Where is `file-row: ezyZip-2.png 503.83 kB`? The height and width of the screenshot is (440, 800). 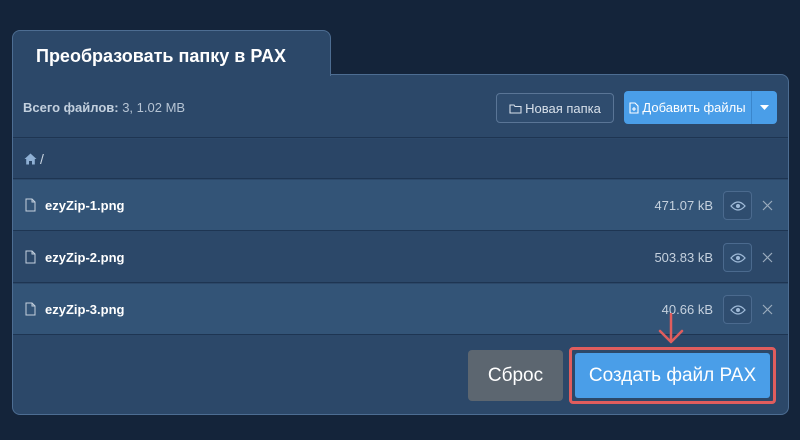 file-row: ezyZip-2.png 503.83 kB is located at coordinates (400, 257).